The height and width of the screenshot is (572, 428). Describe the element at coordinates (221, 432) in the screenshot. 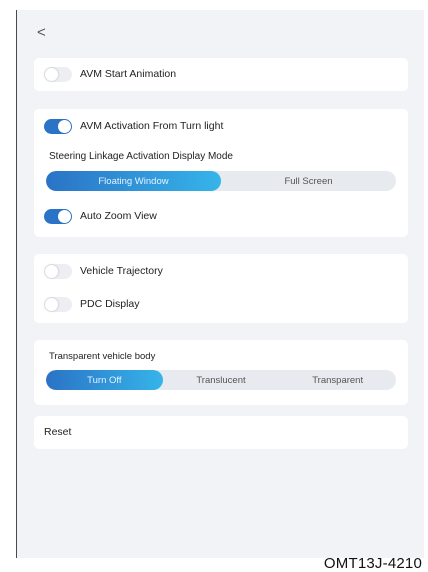

I see `card-reset: Reset` at that location.